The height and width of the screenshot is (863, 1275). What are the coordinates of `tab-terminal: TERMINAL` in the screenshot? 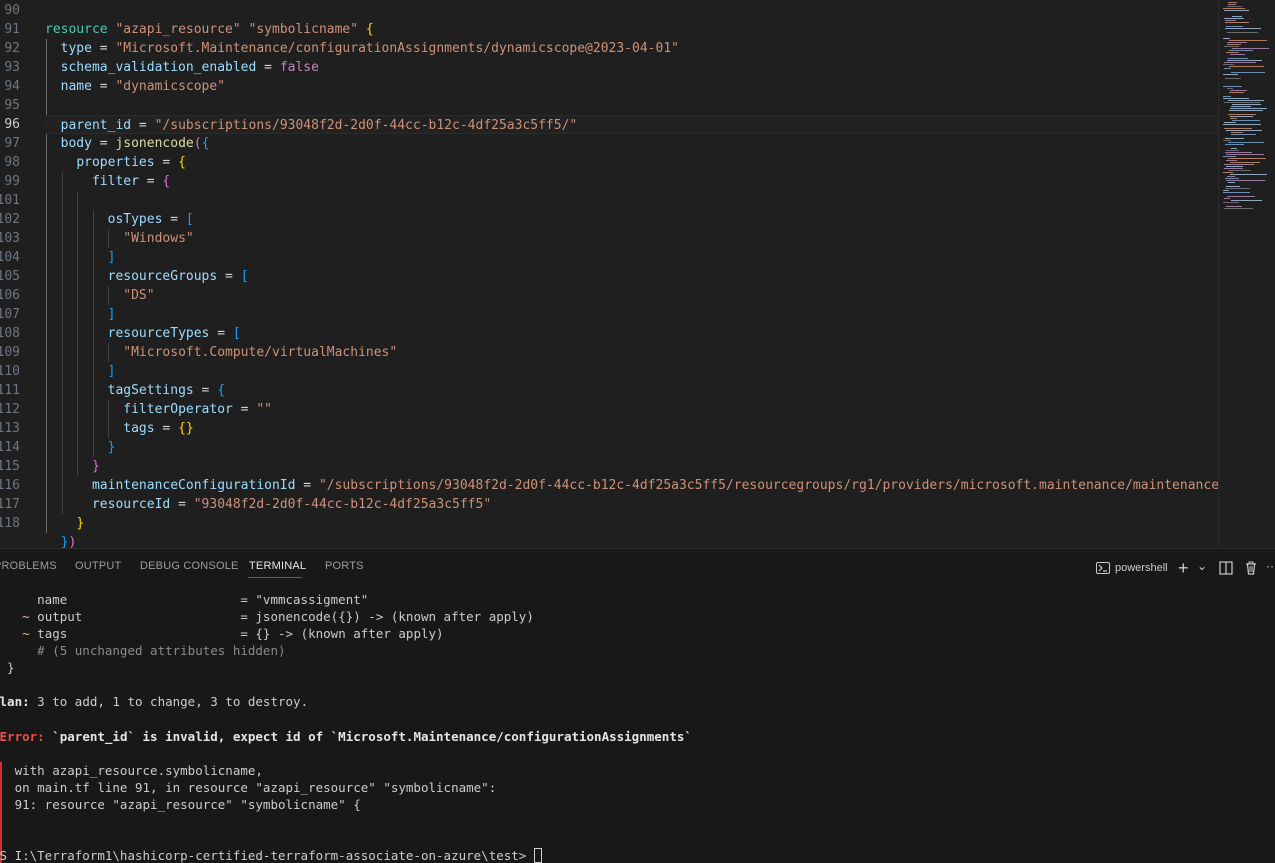 It's located at (277, 566).